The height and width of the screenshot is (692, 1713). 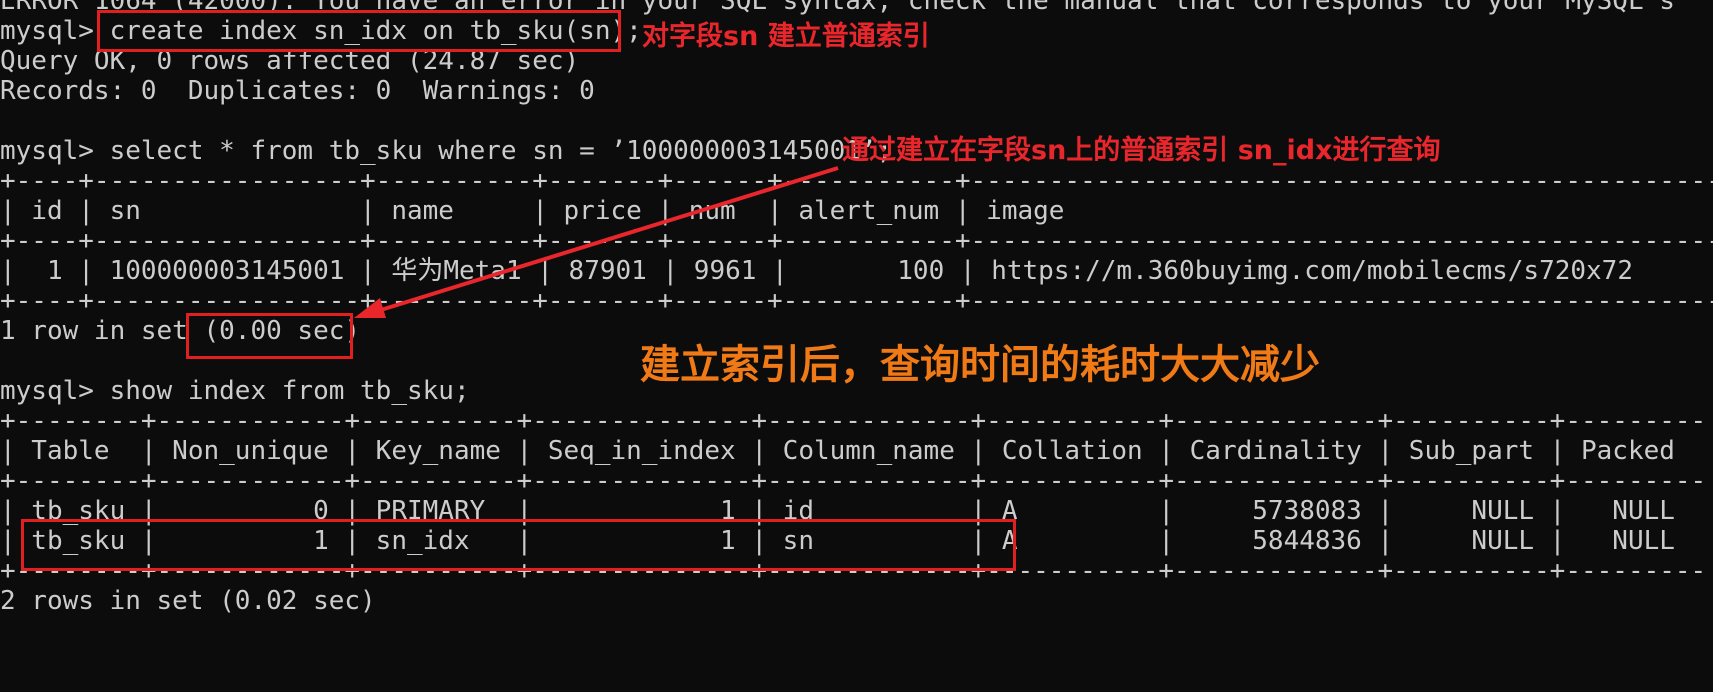 I want to click on terminal-line-query-ok: Query OK, 0 rows affected (24.87 sec), so click(x=290, y=61).